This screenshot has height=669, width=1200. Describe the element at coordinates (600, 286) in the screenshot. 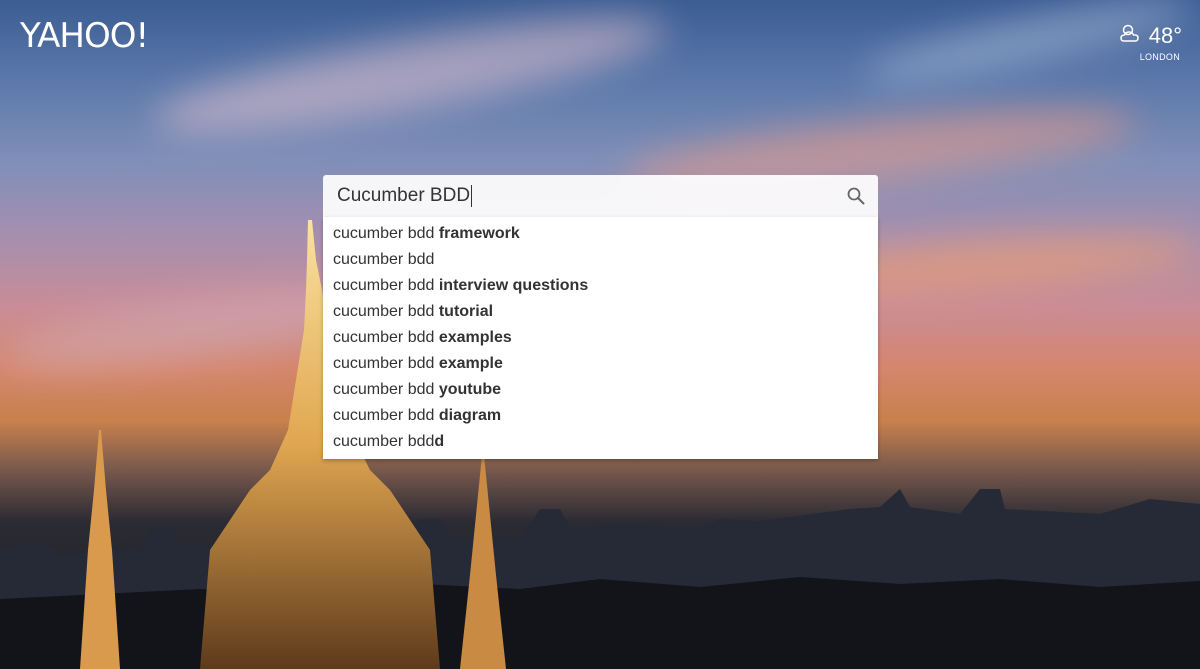

I see `suggestion-item: cucumber bdd interview questions` at that location.